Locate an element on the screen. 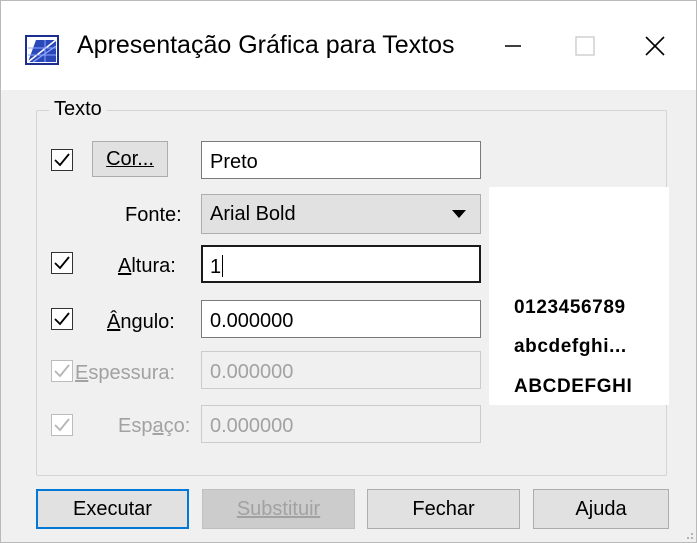  altura-field: 1 is located at coordinates (341, 264).